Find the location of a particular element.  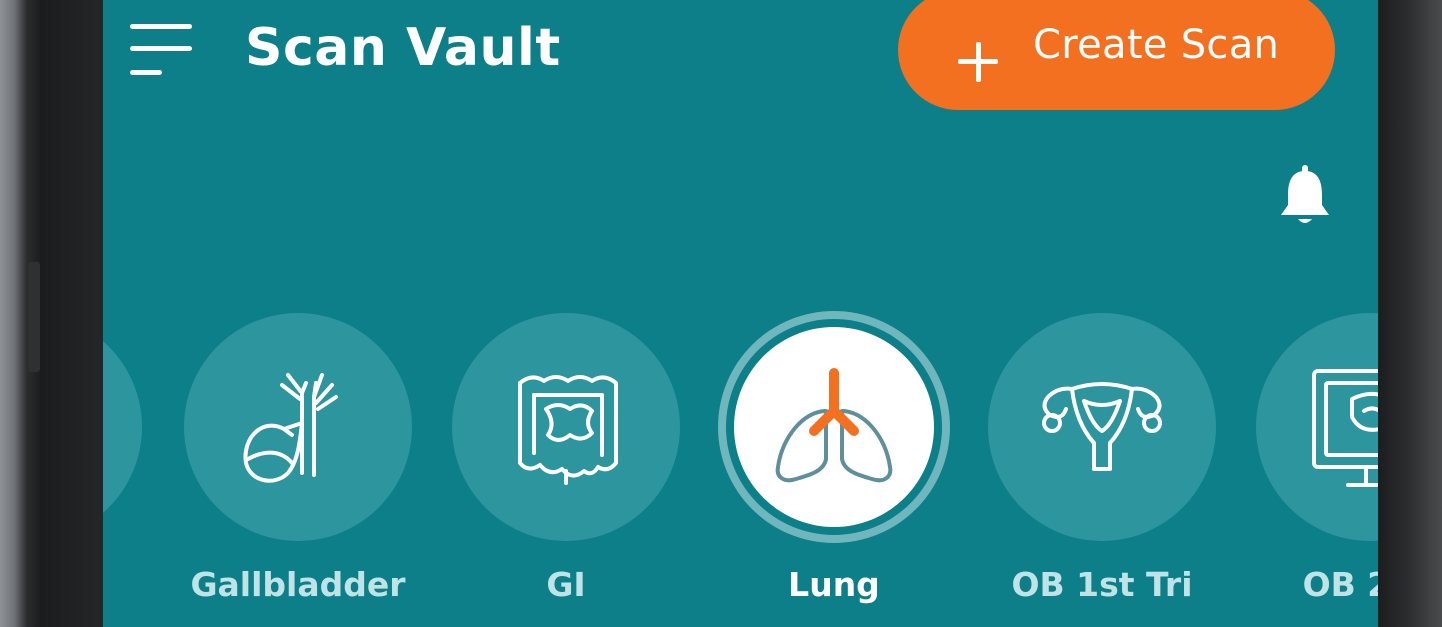

uterus-icon is located at coordinates (1102, 426).